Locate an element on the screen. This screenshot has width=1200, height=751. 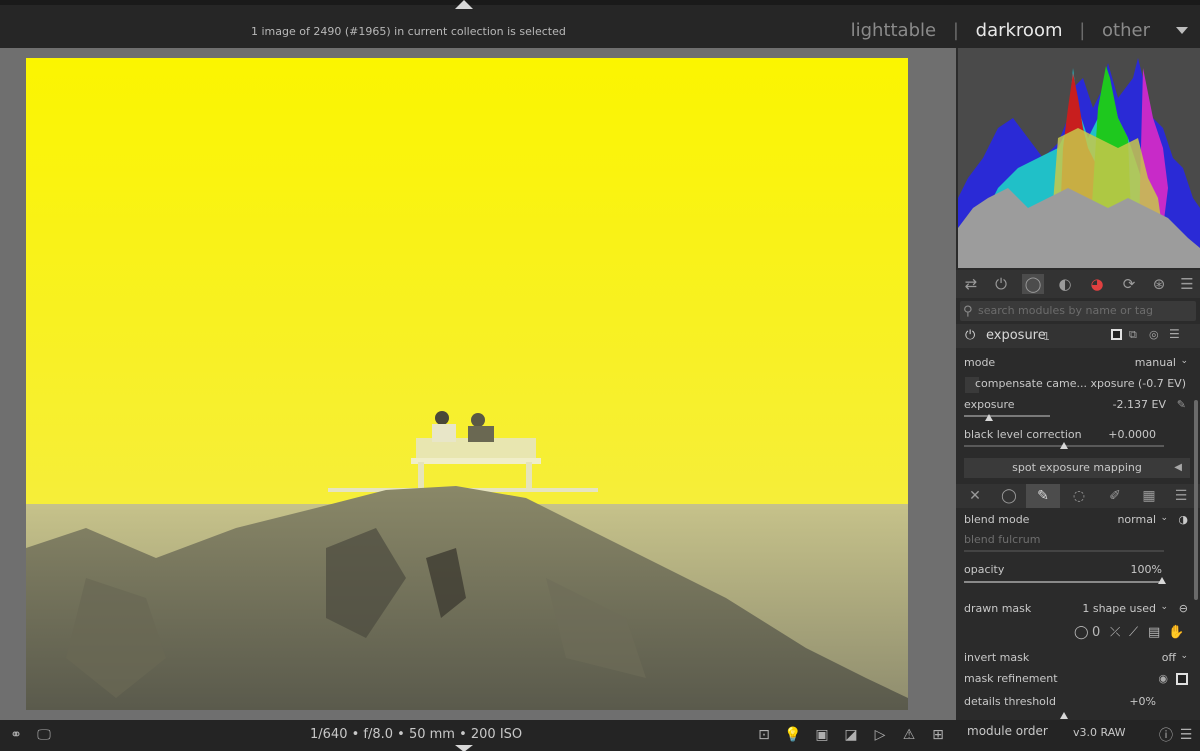
view-darkroom: darkroom is located at coordinates (1019, 30).